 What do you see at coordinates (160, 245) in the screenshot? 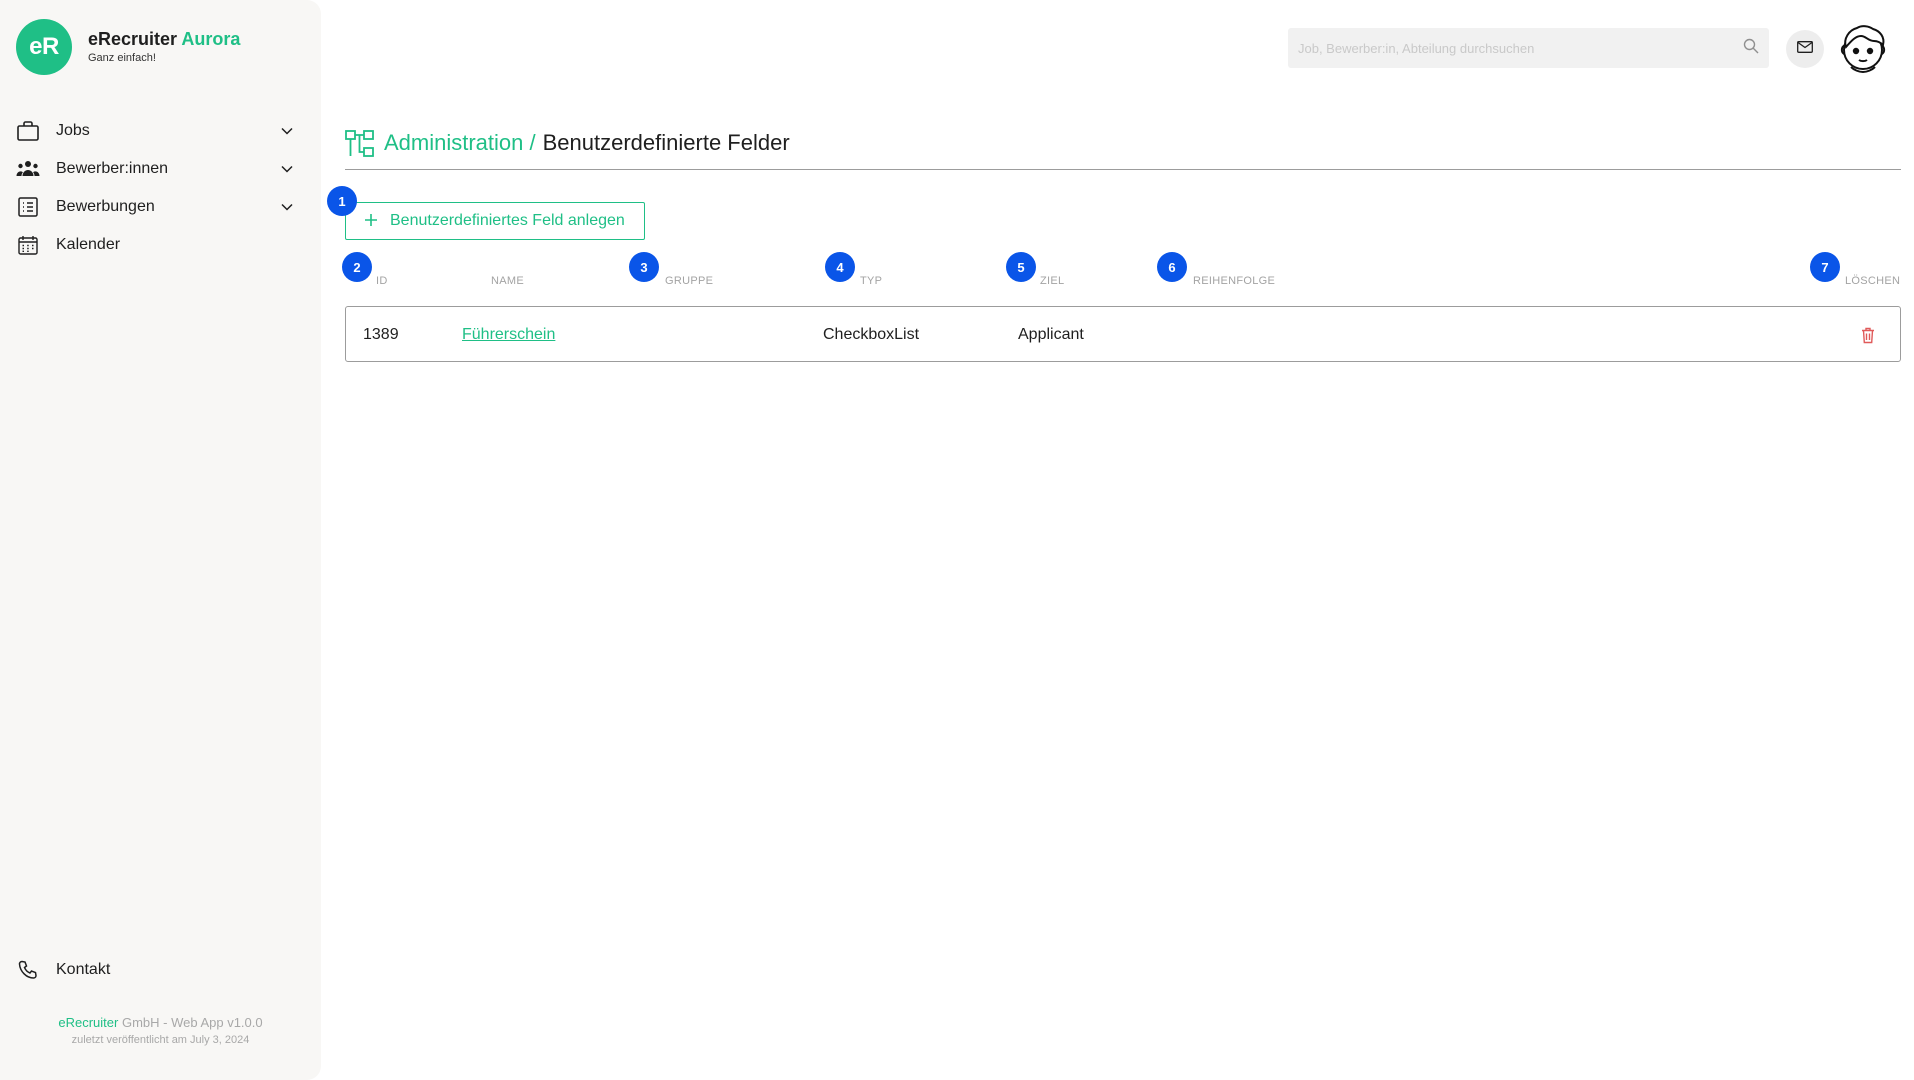
I see `sidebar-item-kalender: Kalender` at bounding box center [160, 245].